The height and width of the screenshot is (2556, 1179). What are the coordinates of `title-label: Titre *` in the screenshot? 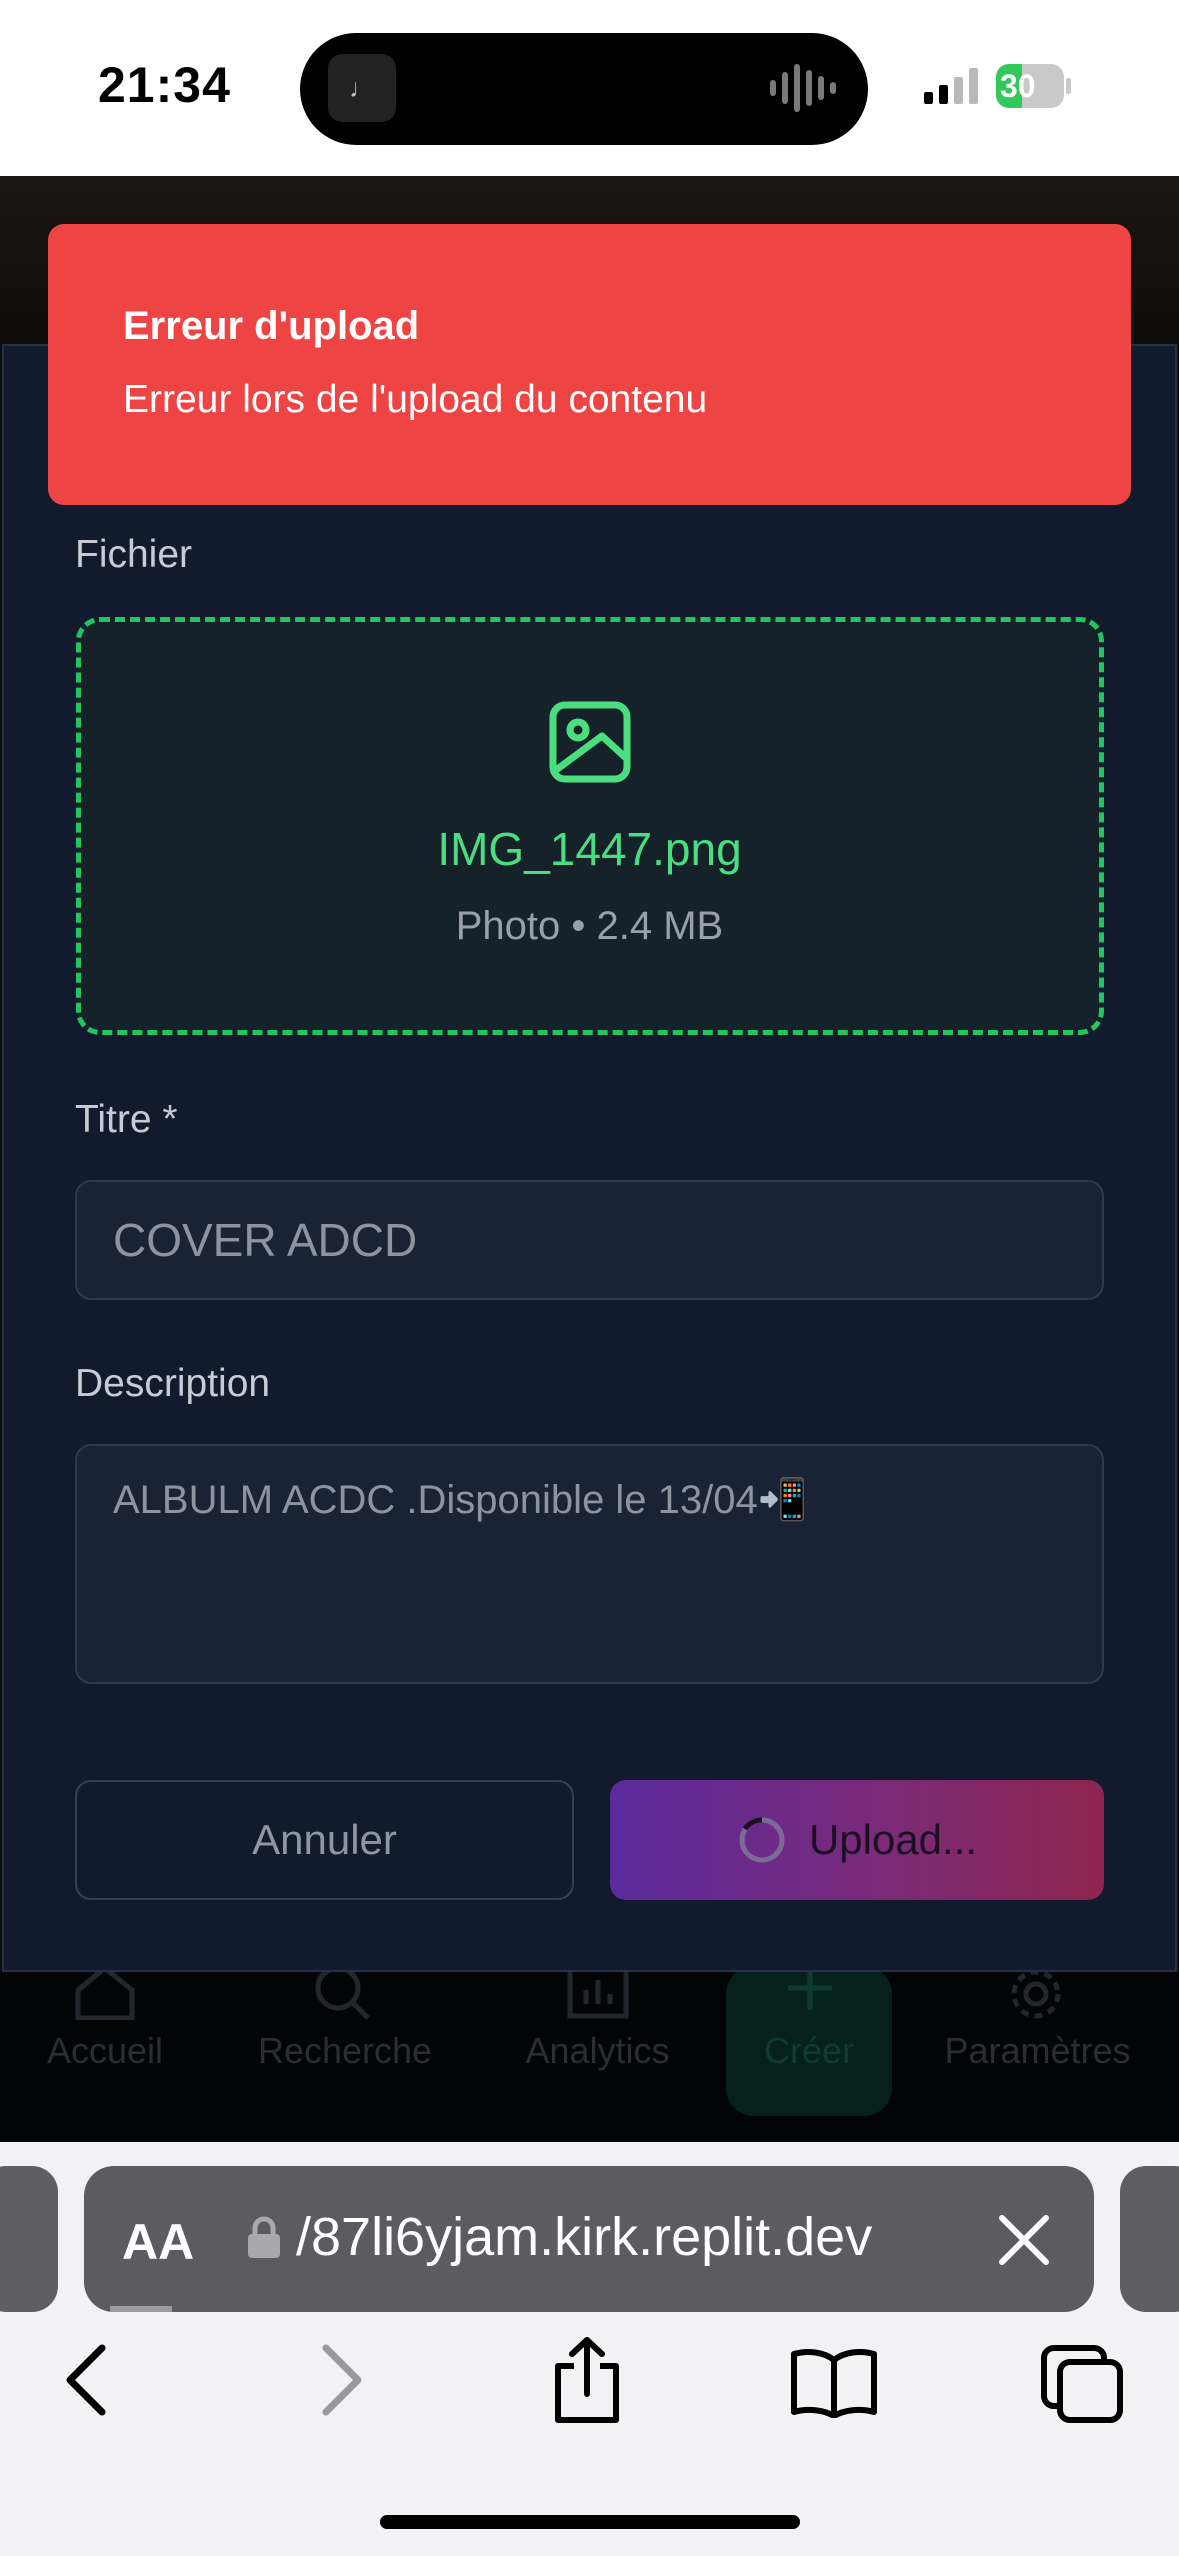 It's located at (126, 1119).